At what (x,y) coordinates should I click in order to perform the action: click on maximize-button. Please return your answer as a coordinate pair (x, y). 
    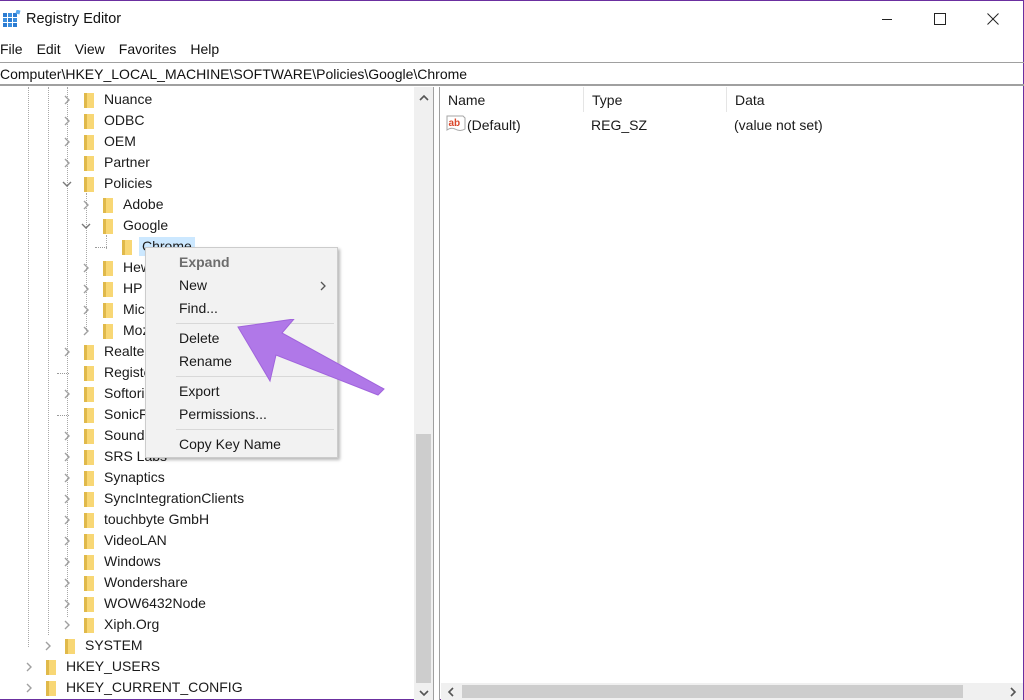
    Looking at the image, I should click on (940, 19).